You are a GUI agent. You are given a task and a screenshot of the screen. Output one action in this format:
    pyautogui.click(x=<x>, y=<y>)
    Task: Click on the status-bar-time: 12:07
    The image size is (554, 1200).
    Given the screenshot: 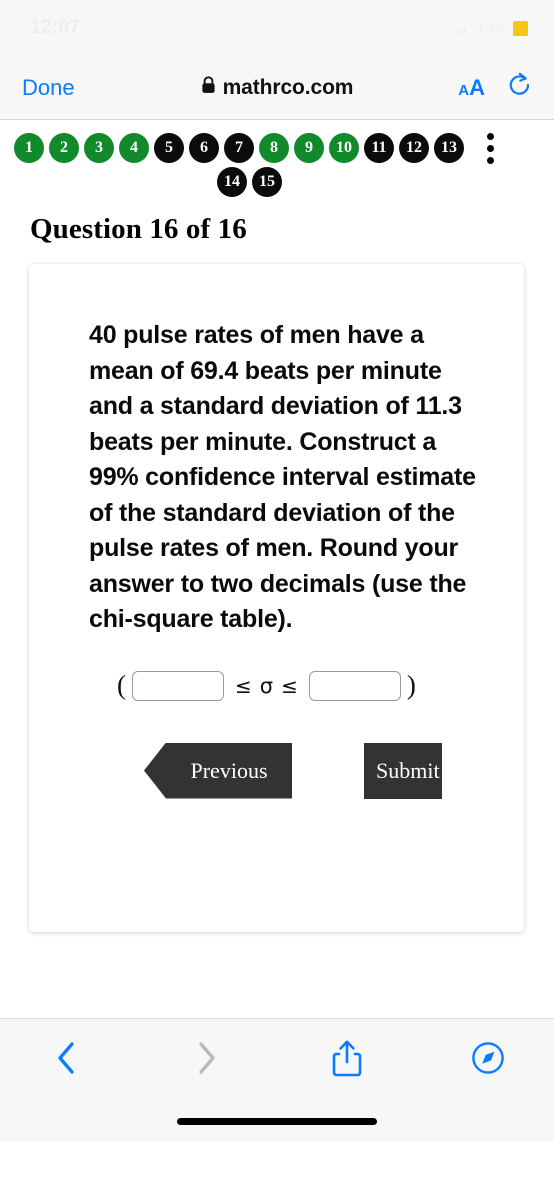 What is the action you would take?
    pyautogui.click(x=55, y=27)
    